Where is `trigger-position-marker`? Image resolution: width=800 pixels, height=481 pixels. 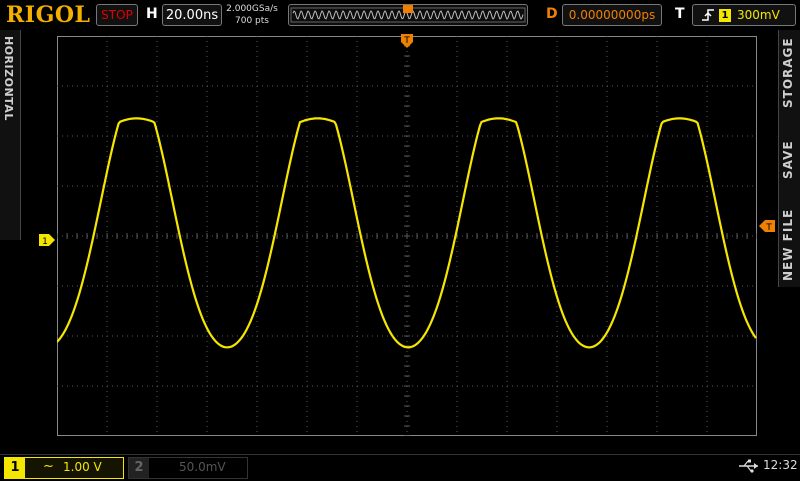 trigger-position-marker is located at coordinates (408, 9).